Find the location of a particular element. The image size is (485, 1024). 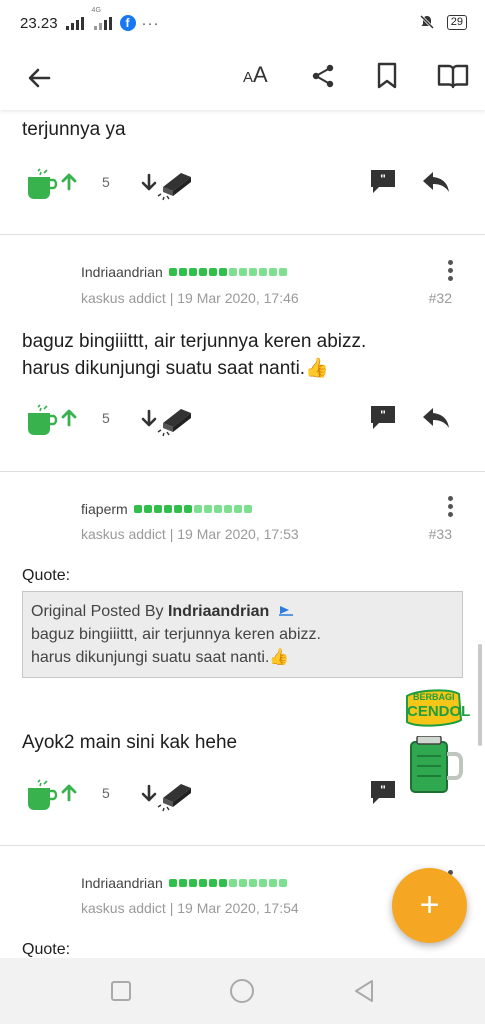

recent-apps-button is located at coordinates (121, 991).